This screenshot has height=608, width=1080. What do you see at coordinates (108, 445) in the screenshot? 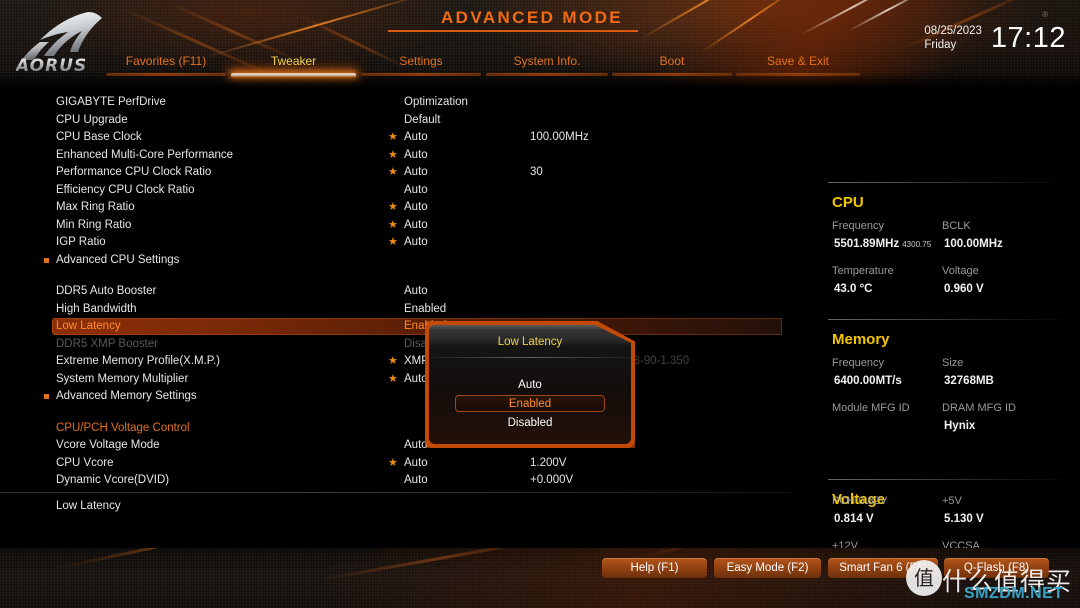
I see `row-label: Vcore Voltage Mode` at bounding box center [108, 445].